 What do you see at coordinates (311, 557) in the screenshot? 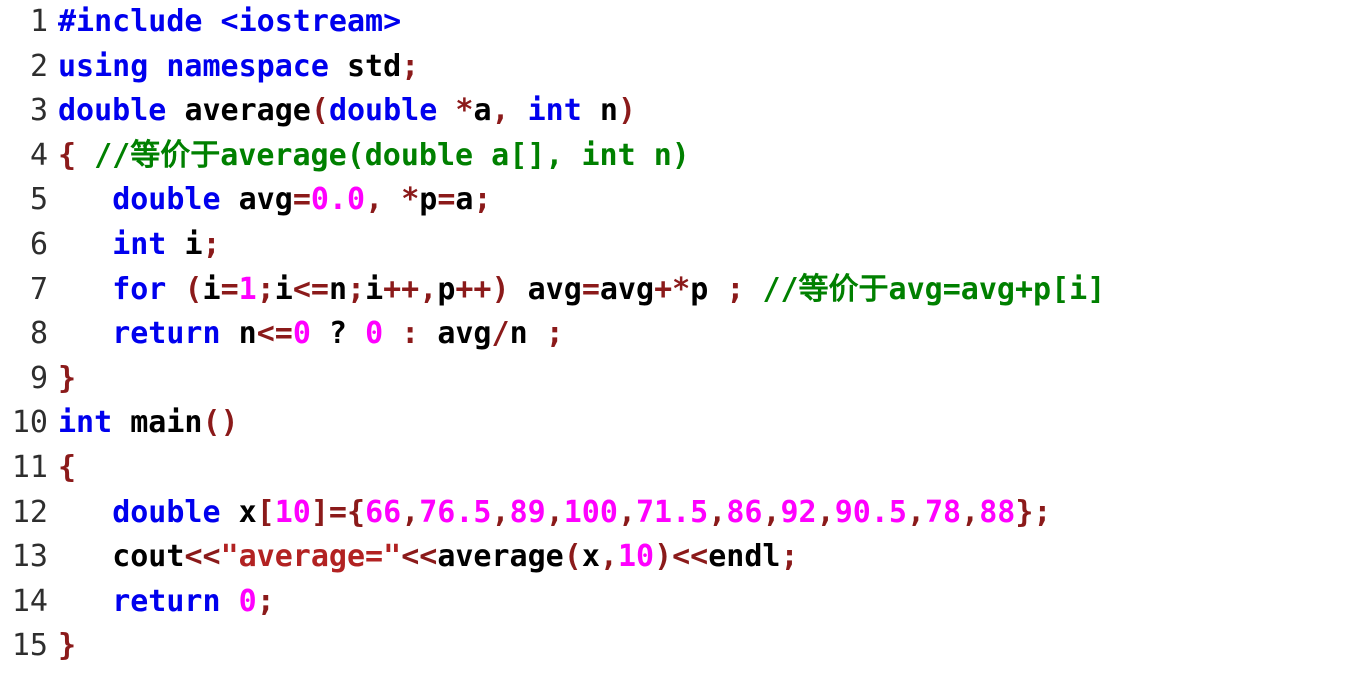
I see `token-str: "average="` at bounding box center [311, 557].